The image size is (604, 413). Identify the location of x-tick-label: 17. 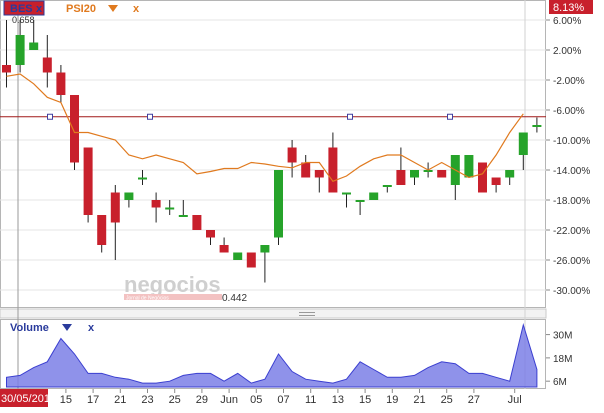
(93, 400).